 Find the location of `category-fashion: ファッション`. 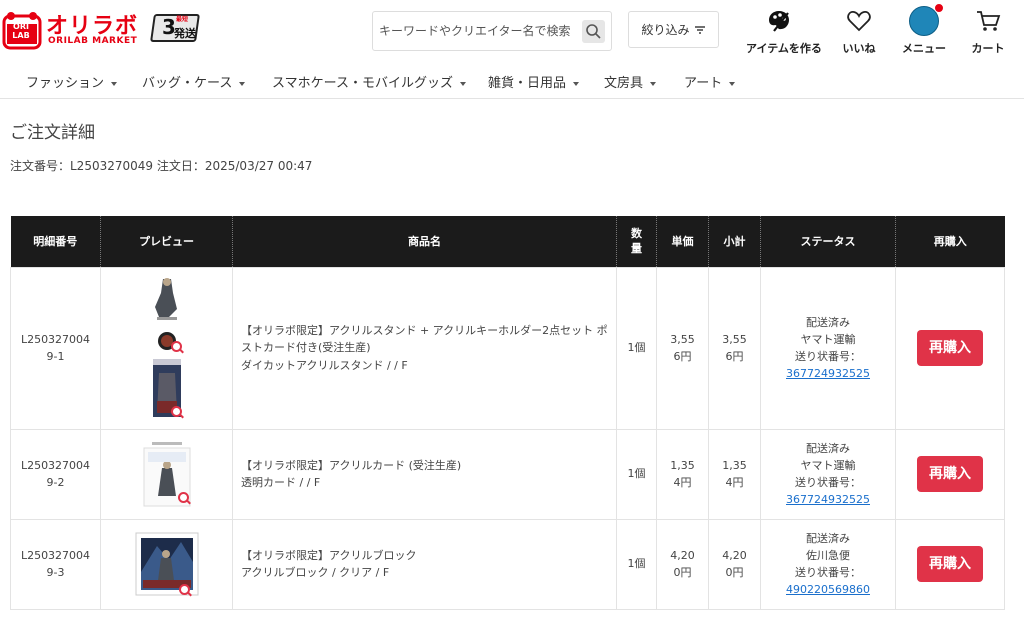

category-fashion: ファッション is located at coordinates (72, 81).